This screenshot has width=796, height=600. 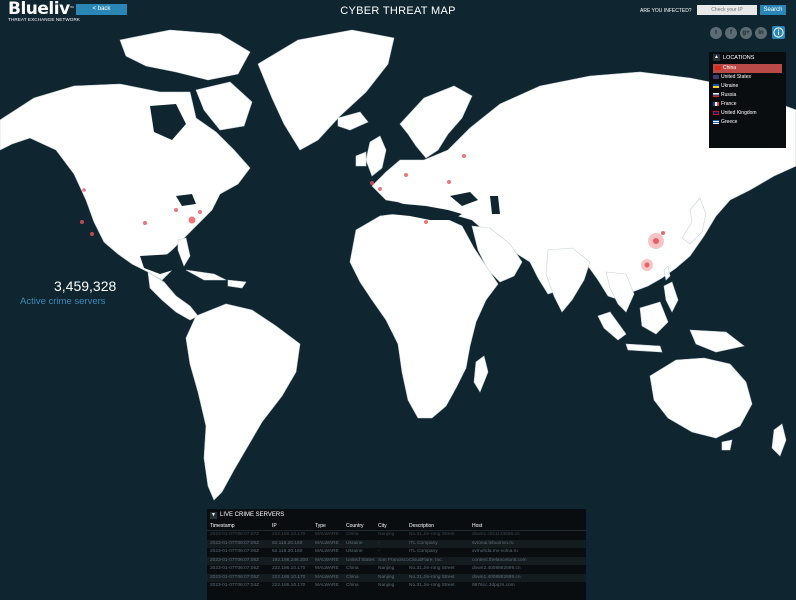 I want to click on cell-ip: 192.198.246.200, so click(x=290, y=560).